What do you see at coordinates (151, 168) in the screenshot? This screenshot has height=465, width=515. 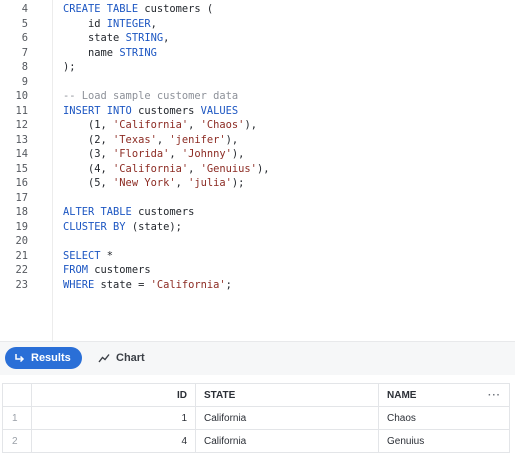 I see `sql-string: 'California'` at bounding box center [151, 168].